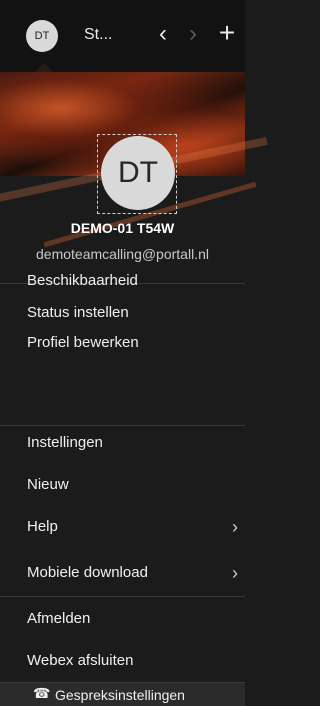 The width and height of the screenshot is (320, 706). I want to click on profile-name: DEMO-01 T54W, so click(122, 228).